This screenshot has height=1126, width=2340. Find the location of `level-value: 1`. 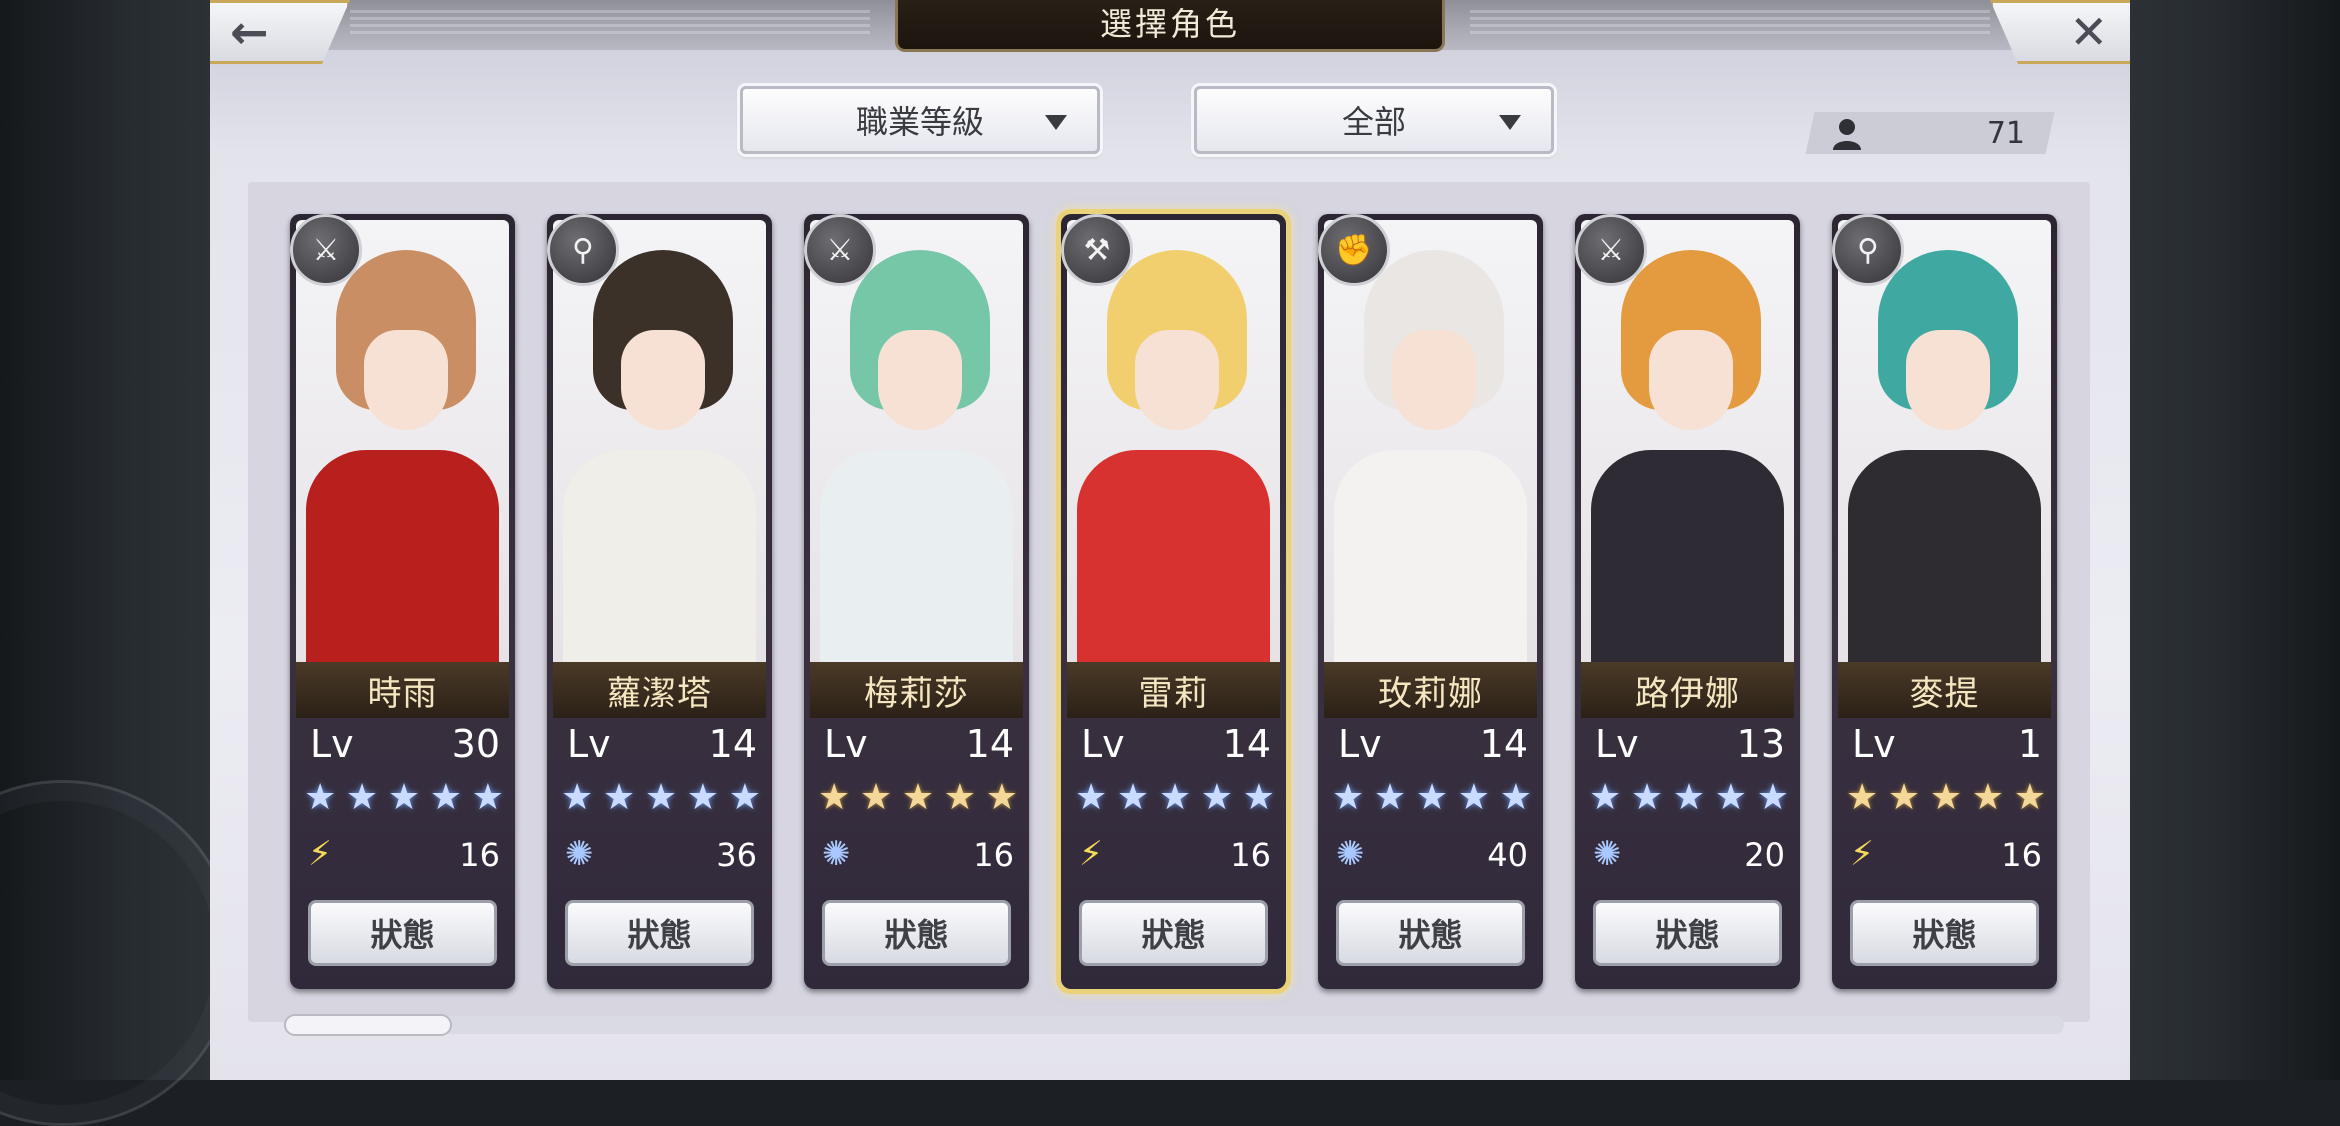

level-value: 1 is located at coordinates (2029, 744).